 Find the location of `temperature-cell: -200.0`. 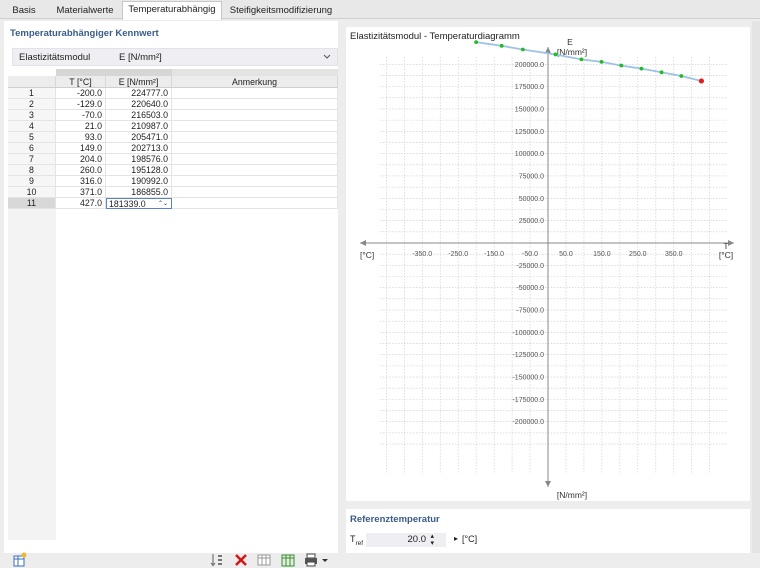

temperature-cell: -200.0 is located at coordinates (81, 93).